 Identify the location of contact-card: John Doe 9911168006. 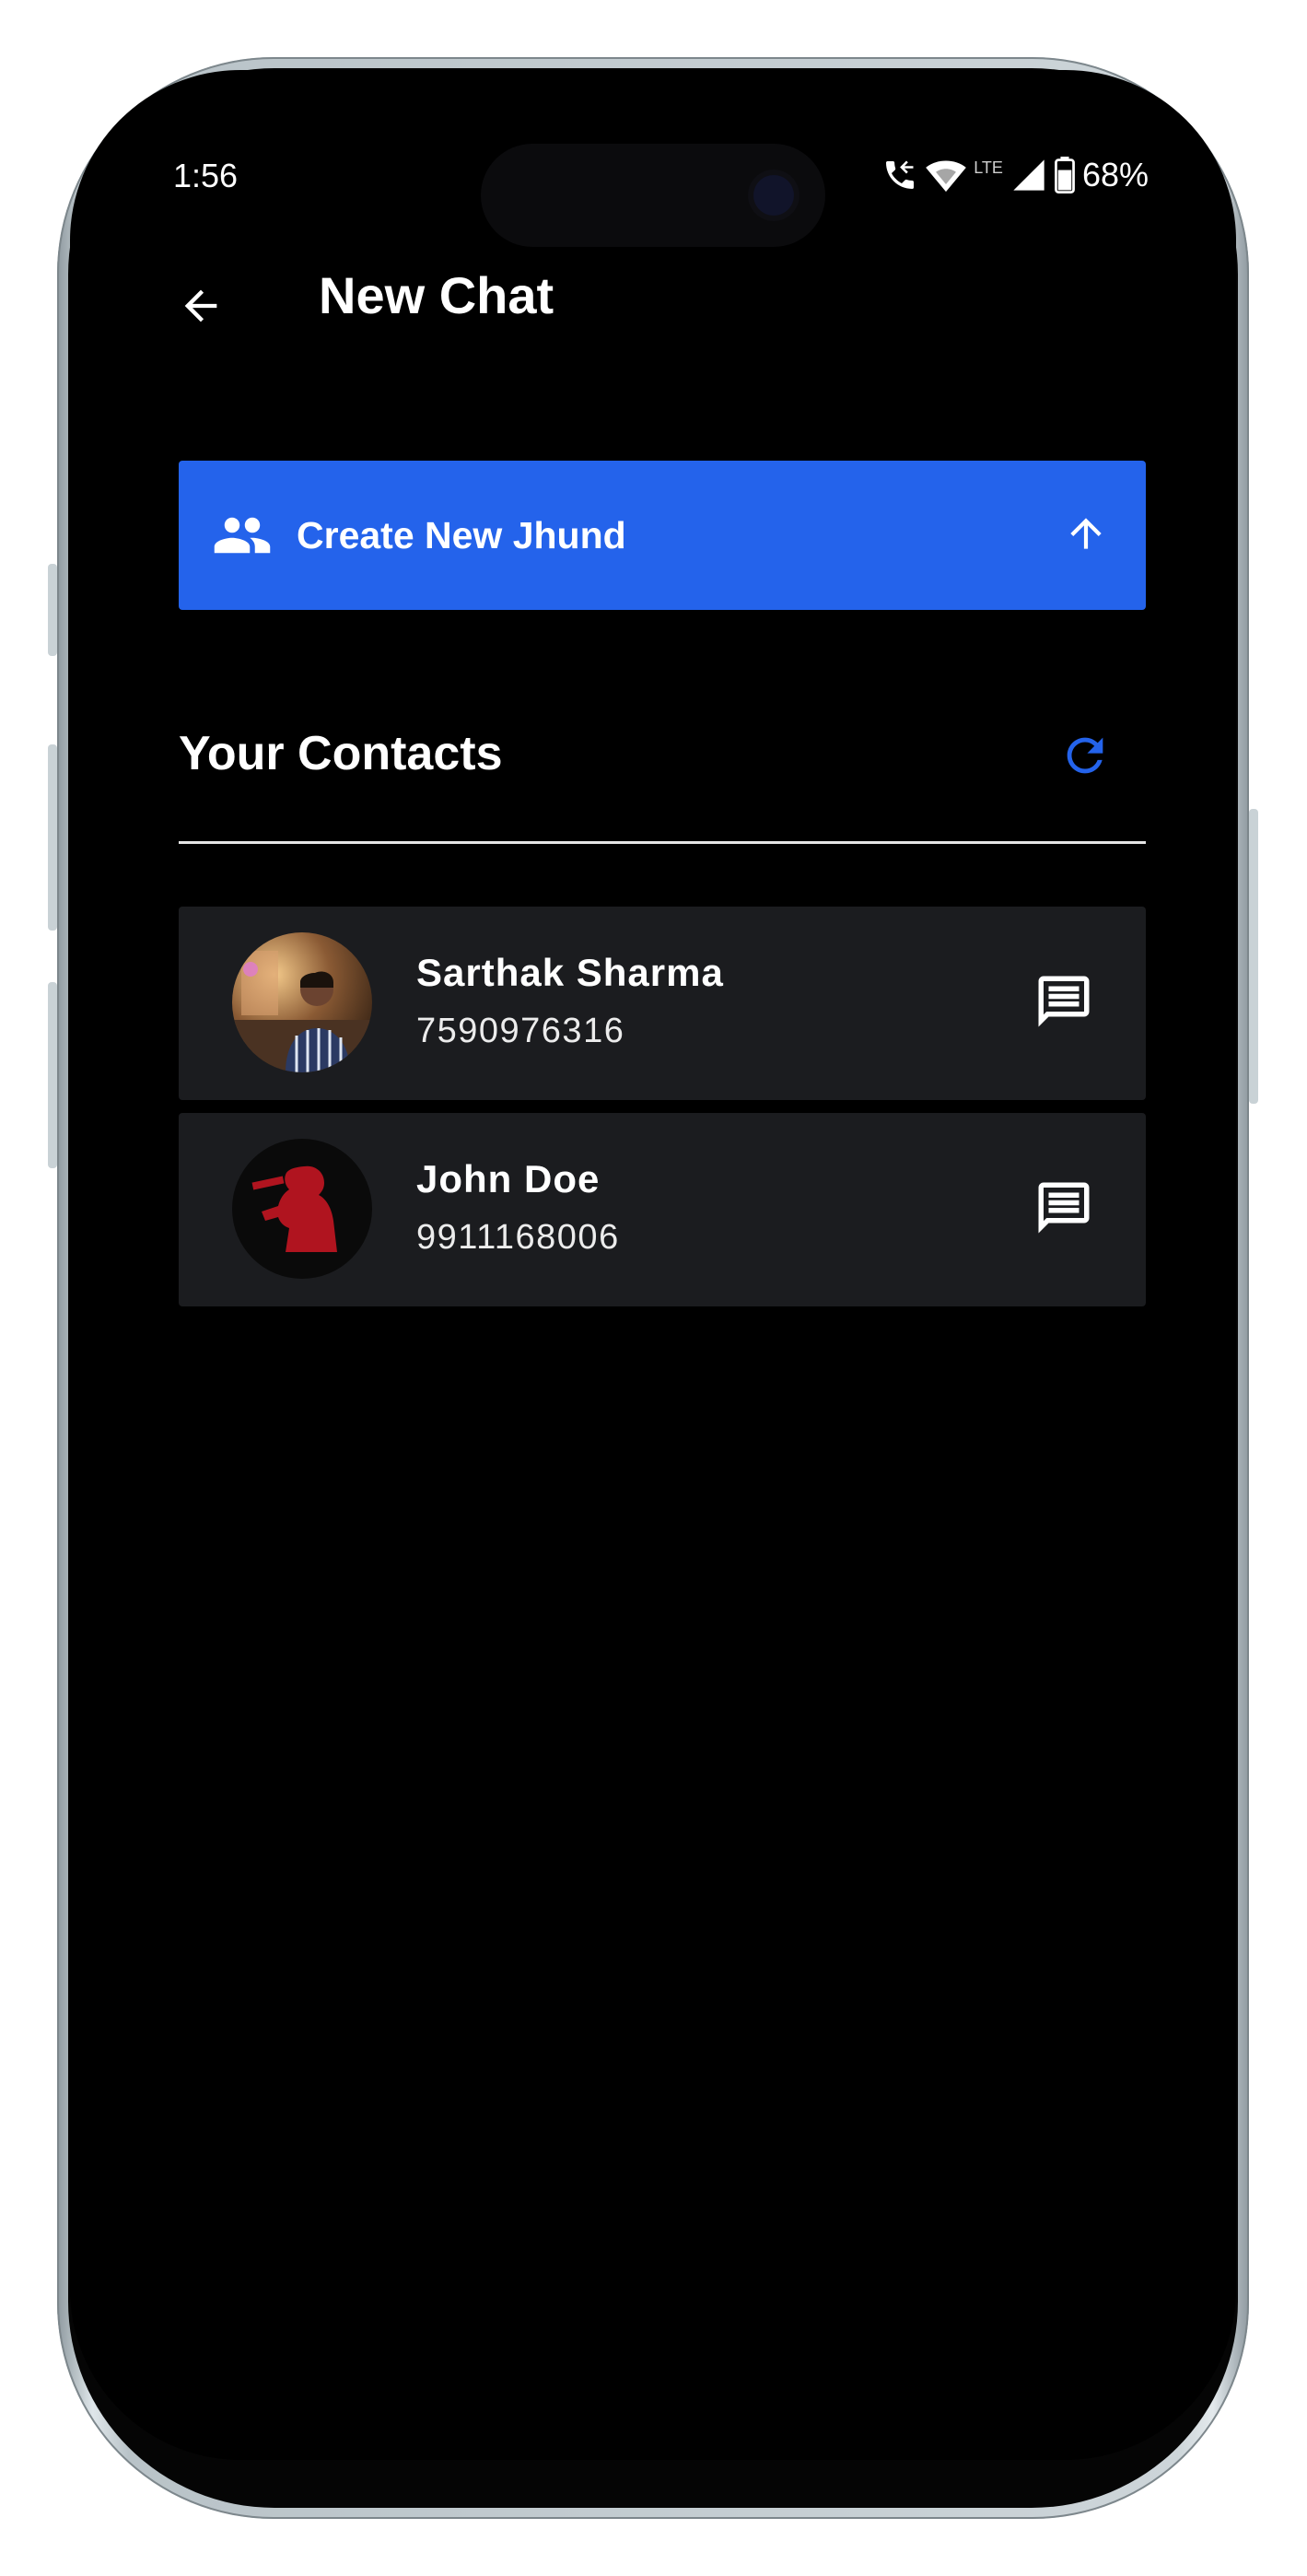
(663, 1209).